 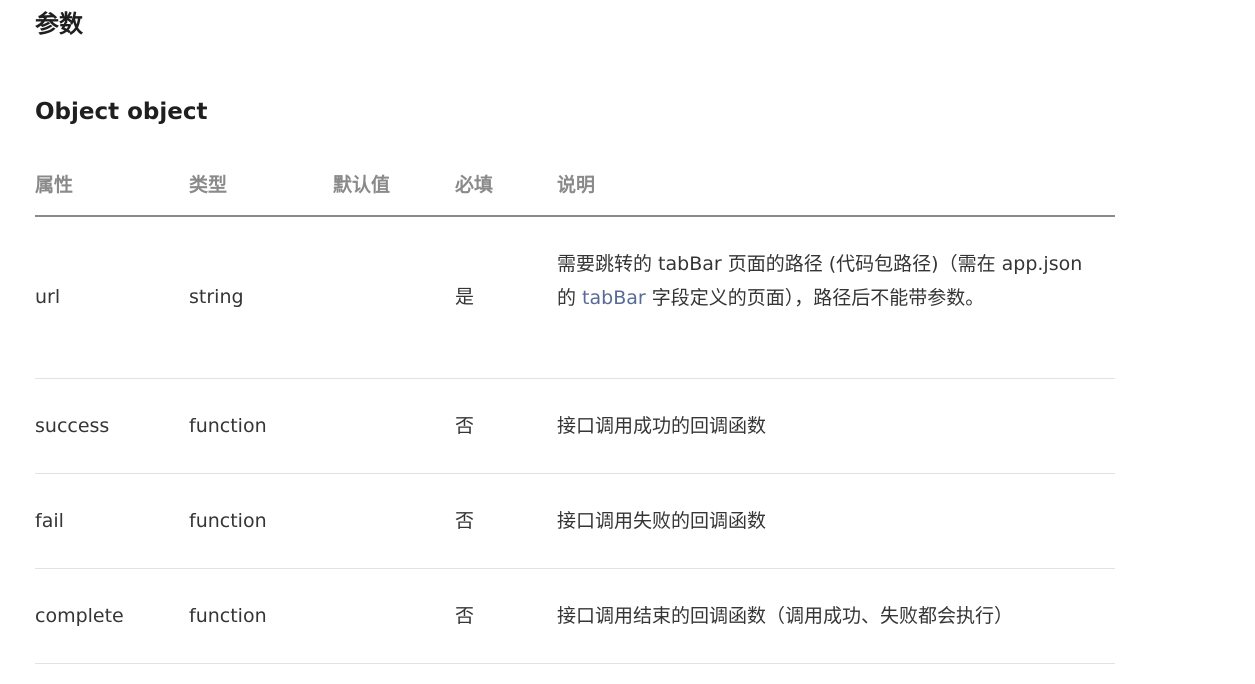 I want to click on required-cell: 是, so click(x=465, y=297).